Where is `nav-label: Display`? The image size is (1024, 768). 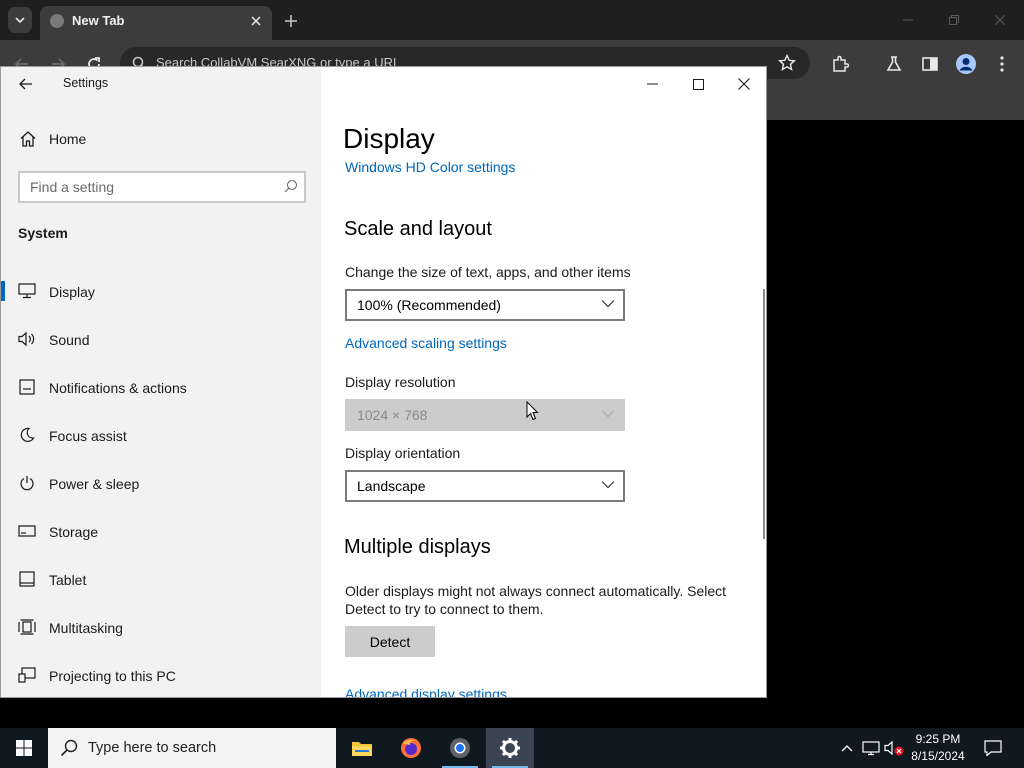 nav-label: Display is located at coordinates (72, 292).